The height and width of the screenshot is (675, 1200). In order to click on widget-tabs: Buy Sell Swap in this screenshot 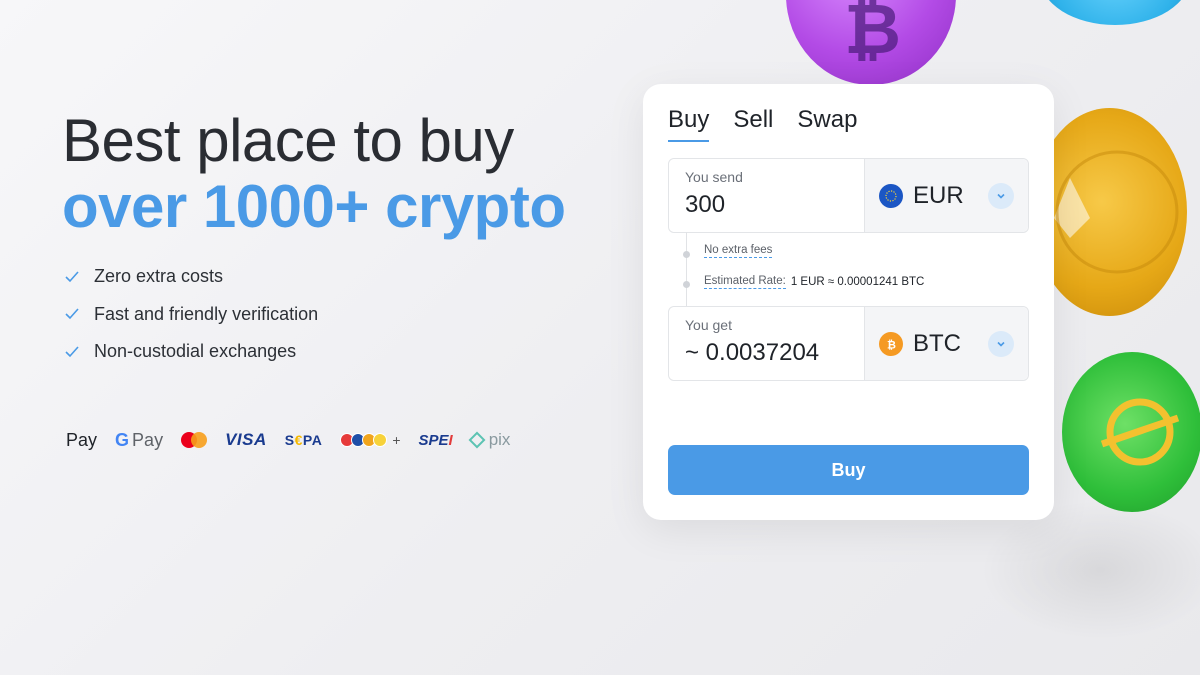, I will do `click(774, 124)`.